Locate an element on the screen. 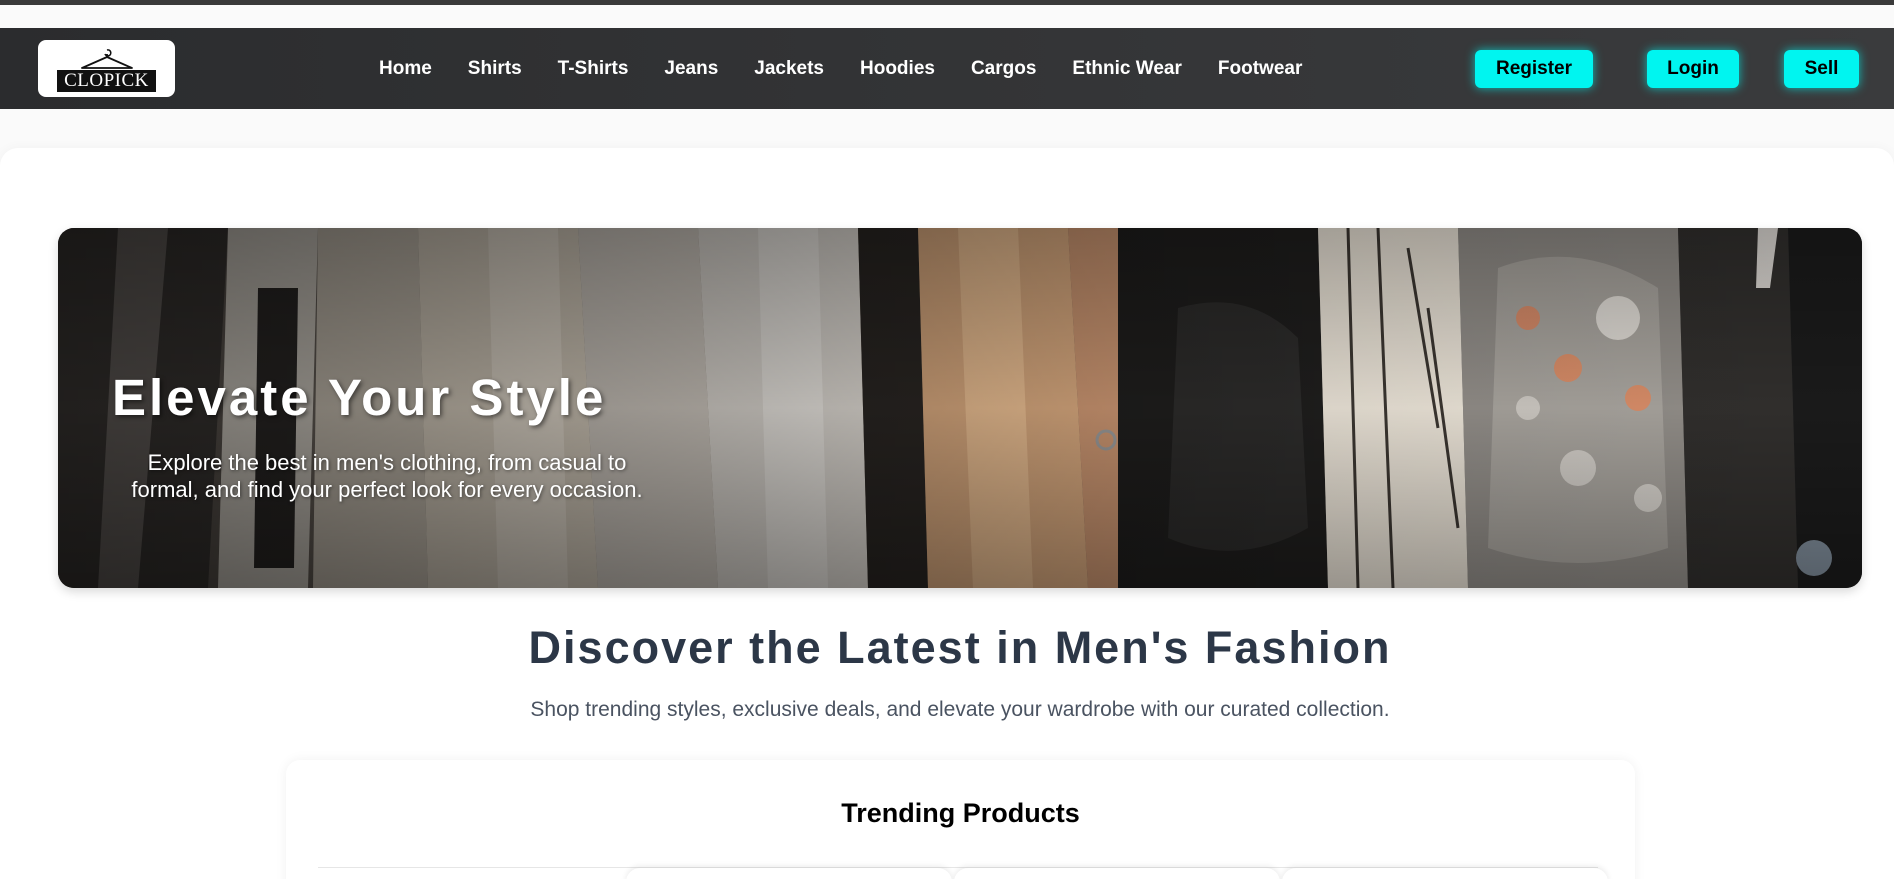  nav-home: Home is located at coordinates (405, 69).